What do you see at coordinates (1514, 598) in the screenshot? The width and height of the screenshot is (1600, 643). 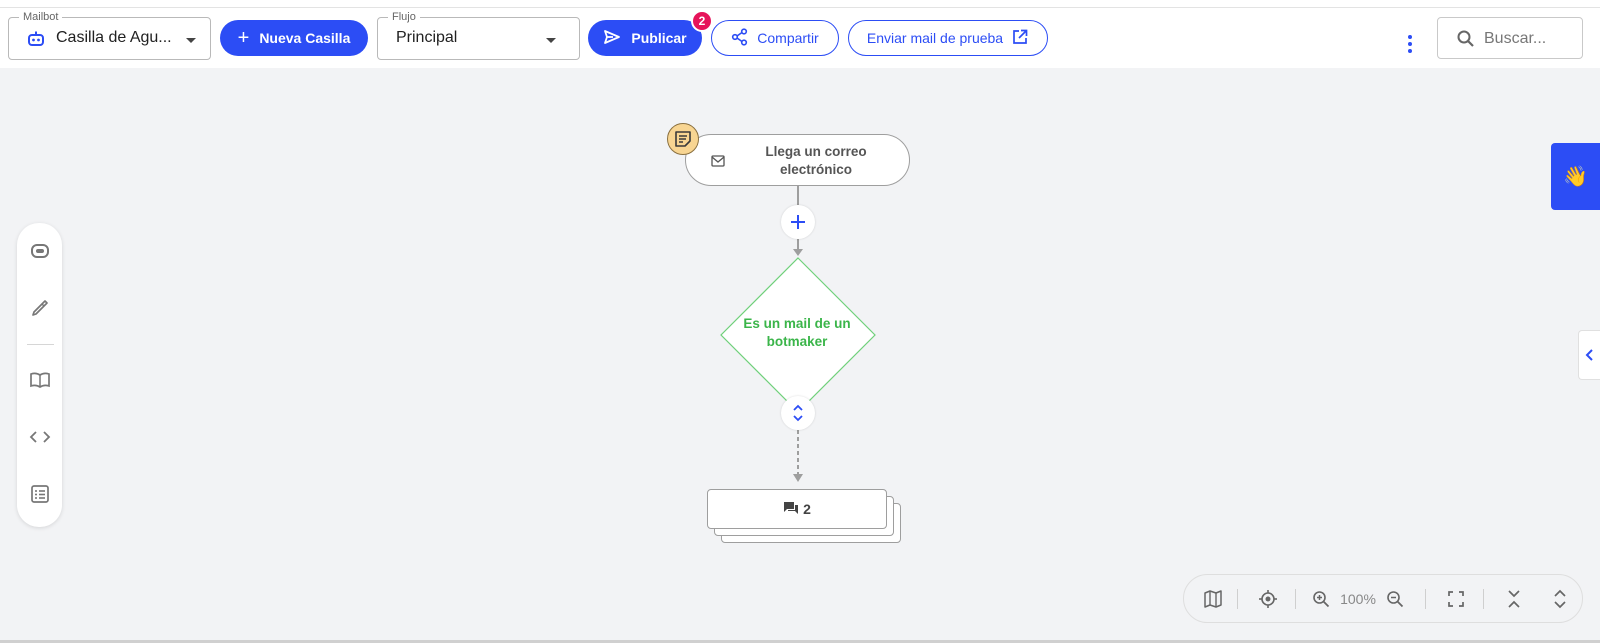 I see `collapse-all-icon` at bounding box center [1514, 598].